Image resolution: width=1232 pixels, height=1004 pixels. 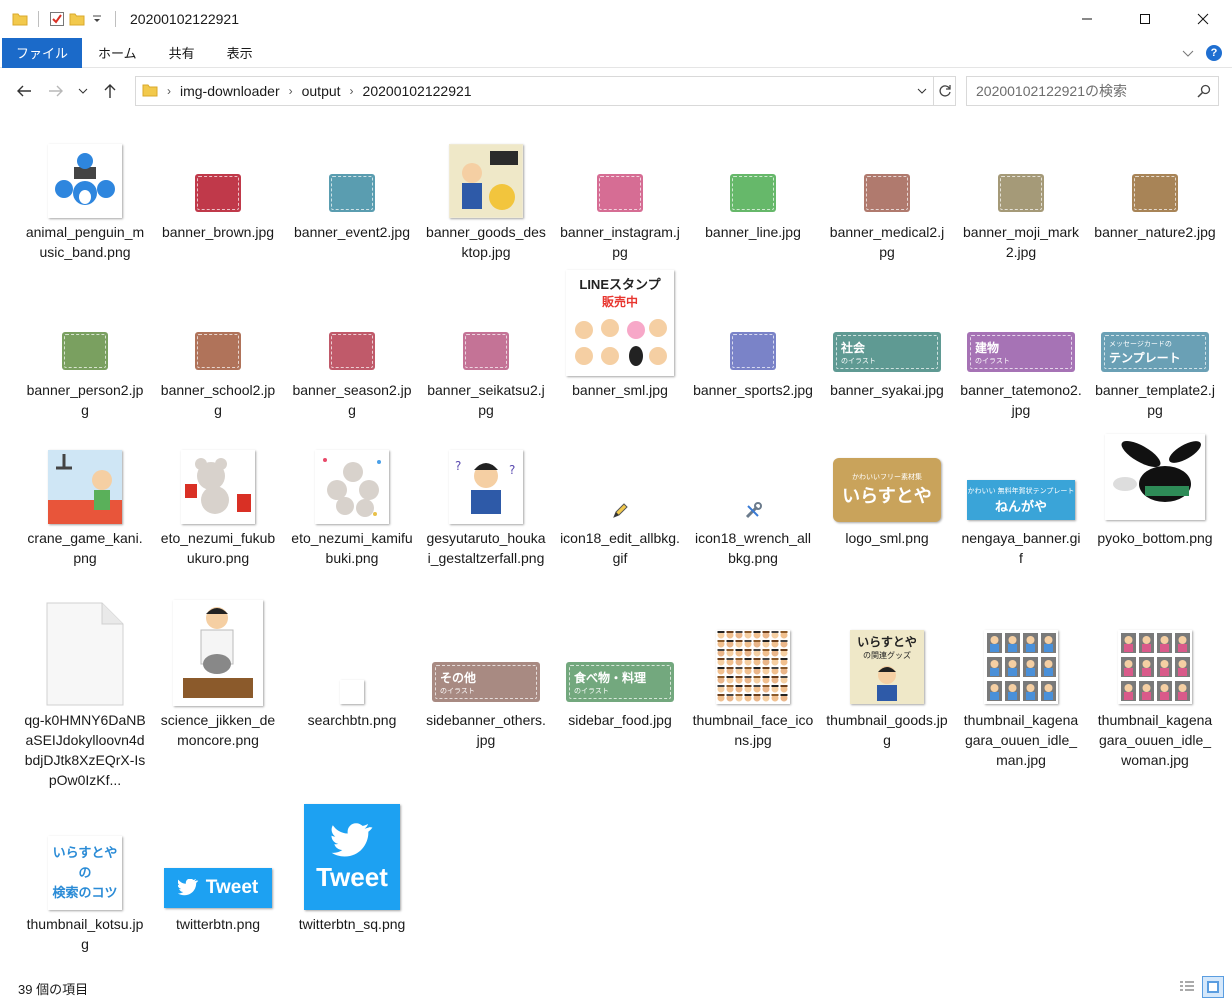 What do you see at coordinates (887, 538) in the screenshot?
I see `file-name: logo_sml.png` at bounding box center [887, 538].